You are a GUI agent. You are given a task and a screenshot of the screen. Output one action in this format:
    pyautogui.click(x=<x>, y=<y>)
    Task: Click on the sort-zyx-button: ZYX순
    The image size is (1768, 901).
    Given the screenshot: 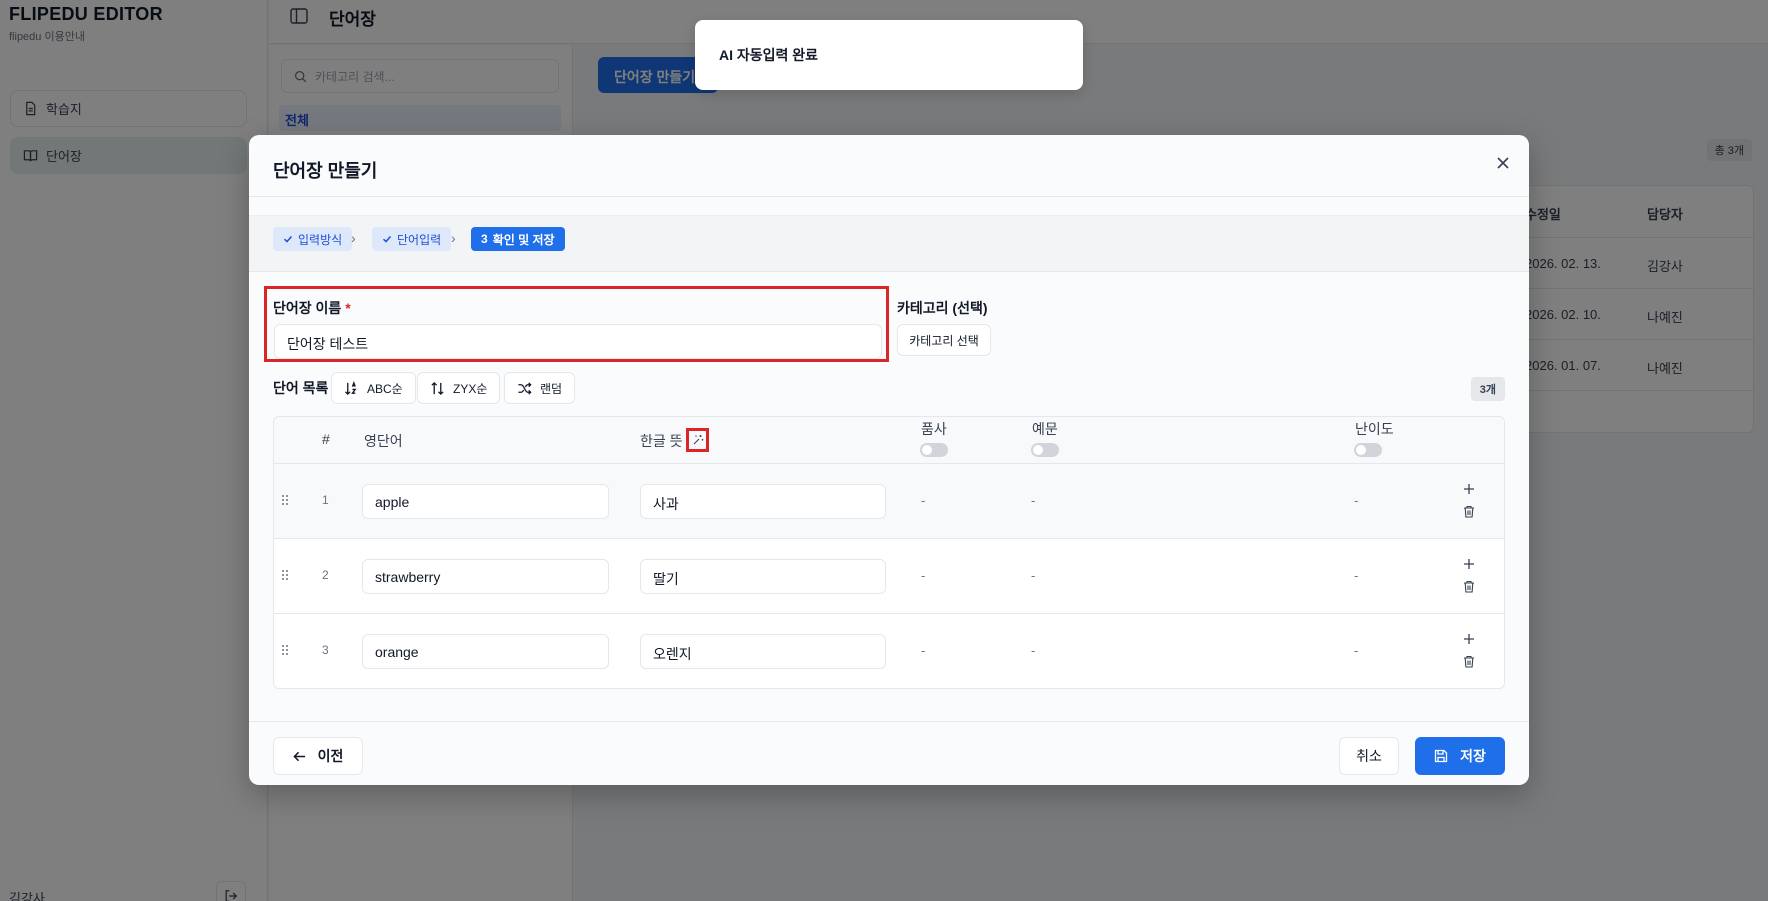 What is the action you would take?
    pyautogui.click(x=459, y=388)
    